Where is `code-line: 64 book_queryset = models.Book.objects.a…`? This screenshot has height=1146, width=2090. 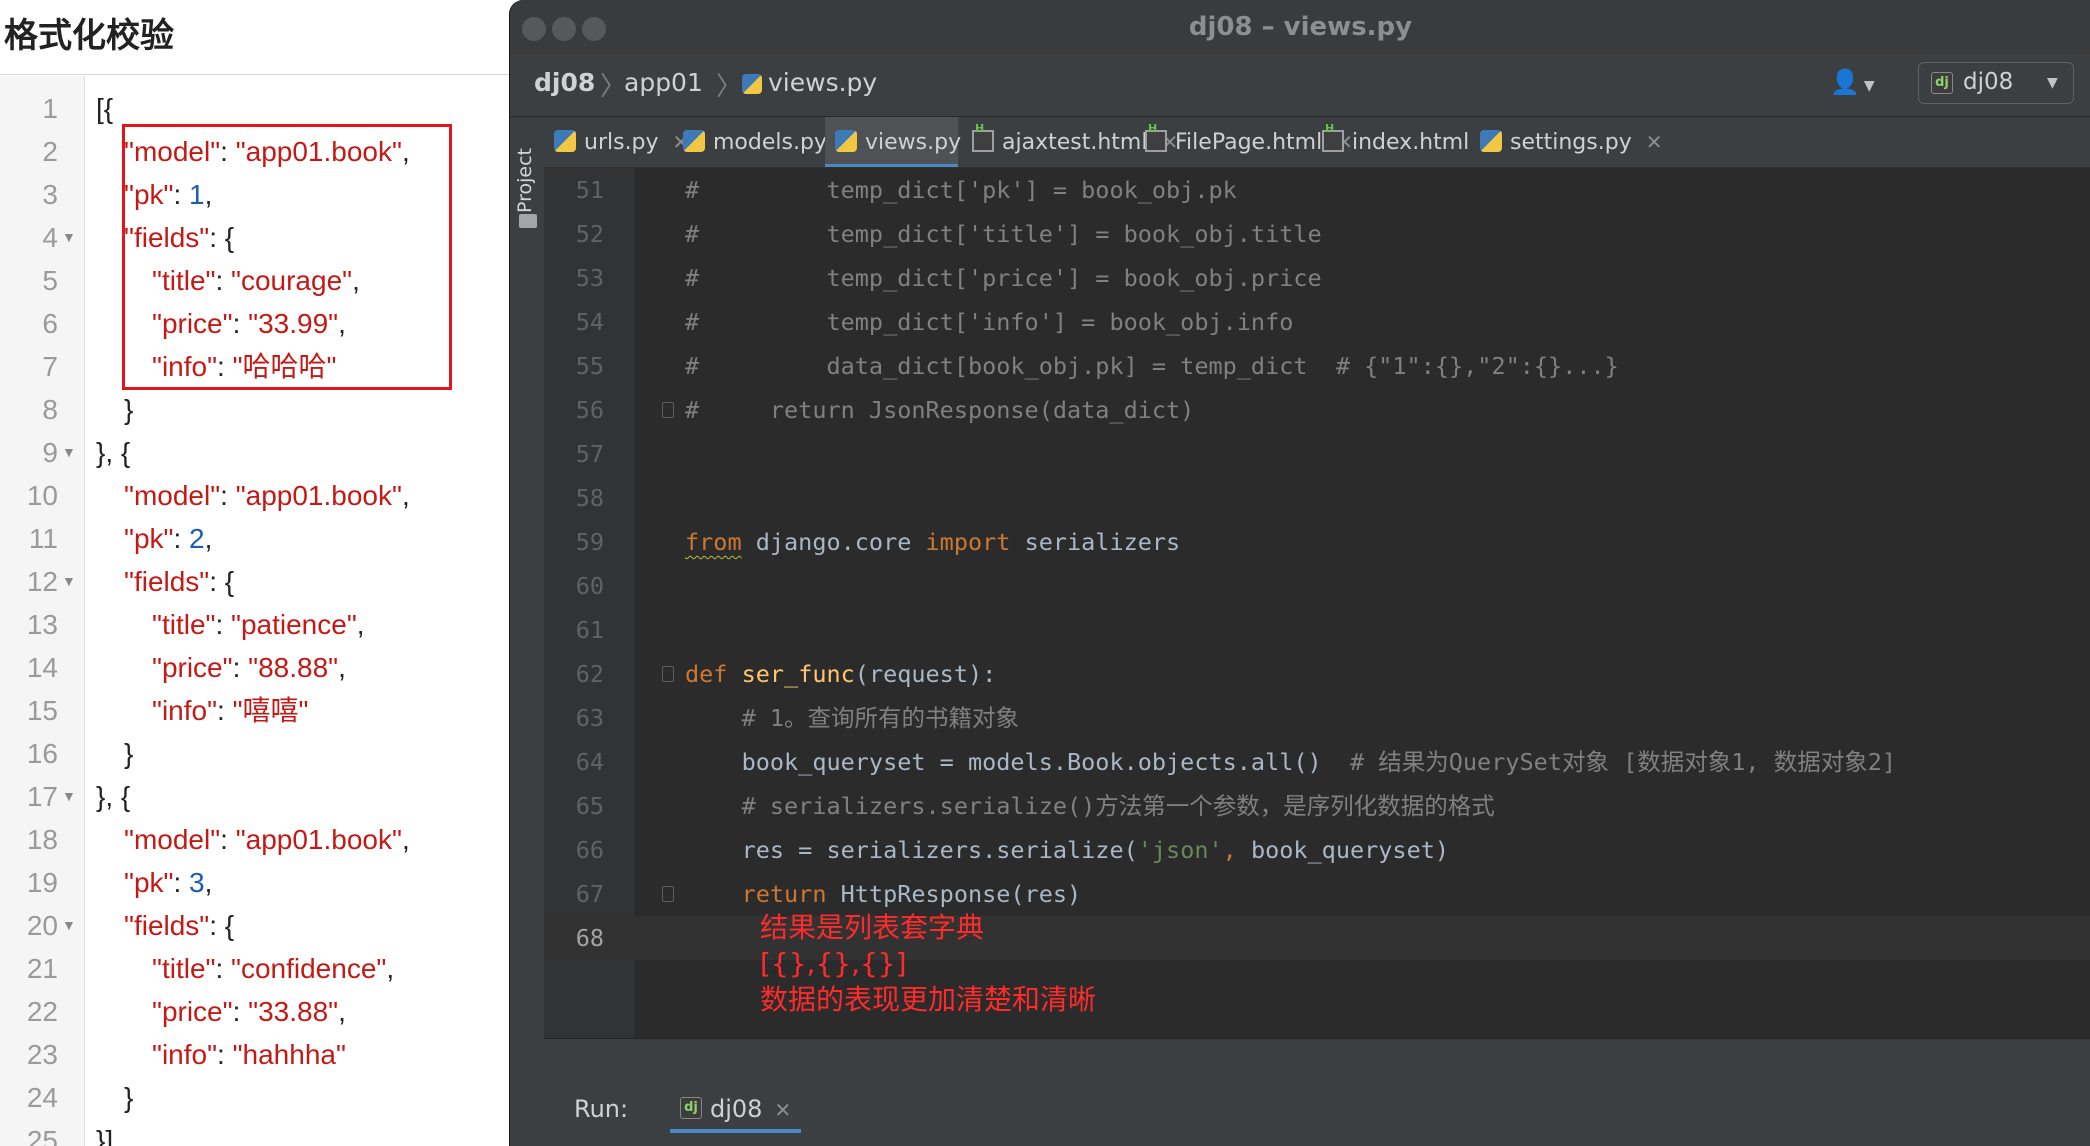
code-line: 64 book_queryset = models.Book.objects.a… is located at coordinates (1317, 762).